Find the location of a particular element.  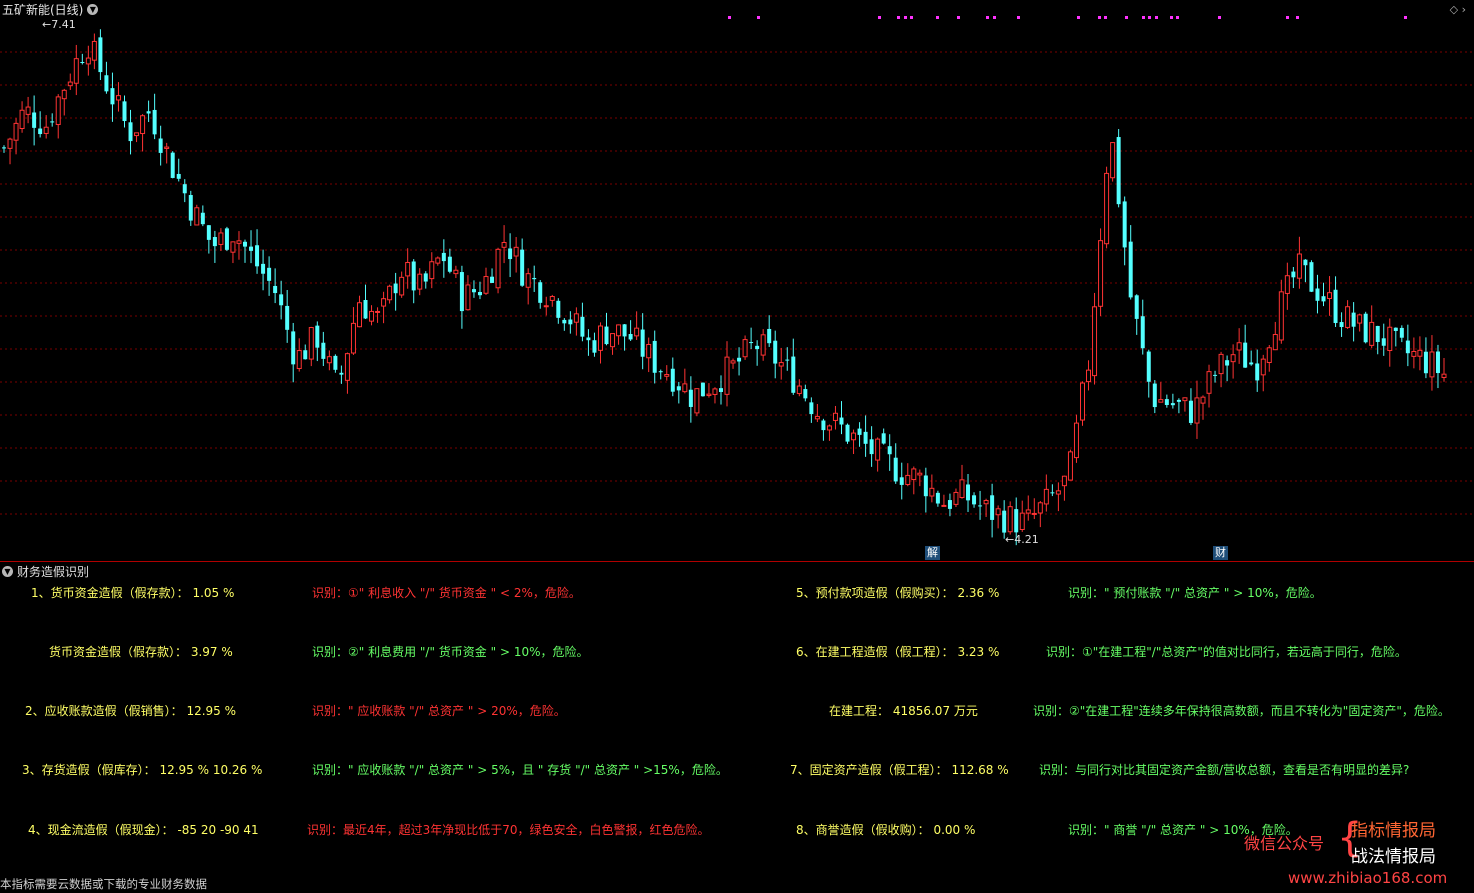

prepayment-fraud-label: 5、预付款项造假（假购买）： 2.36 % is located at coordinates (898, 593).